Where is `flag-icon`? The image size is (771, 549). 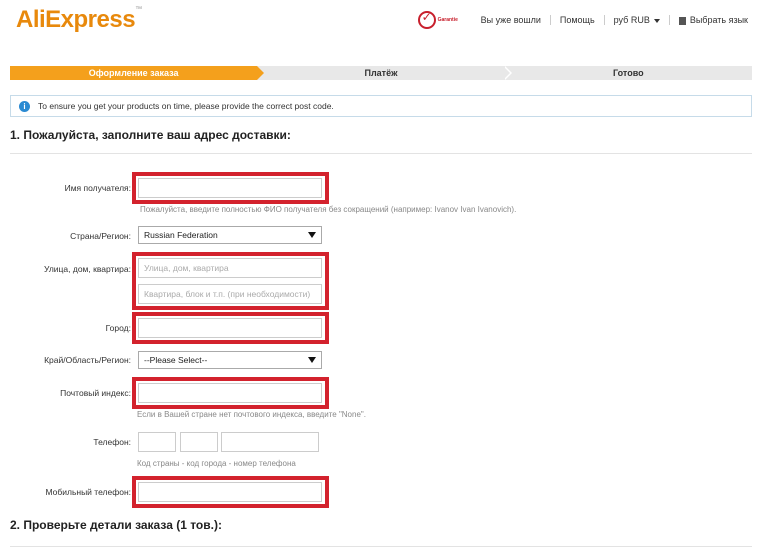
flag-icon is located at coordinates (682, 20).